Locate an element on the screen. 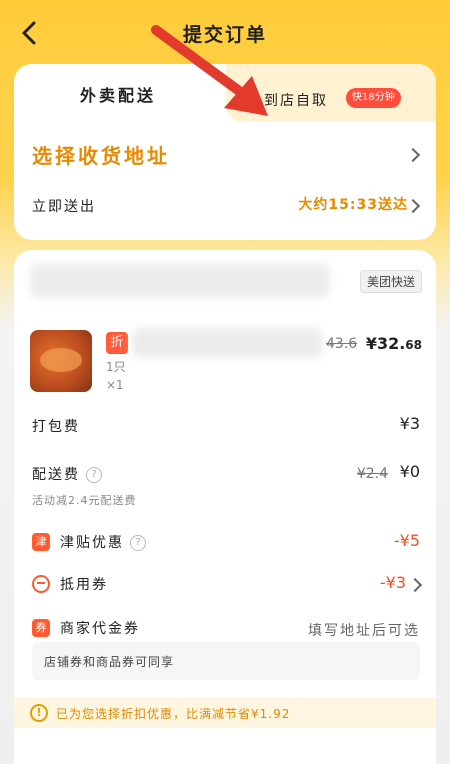  coupon-label: 抵用券 is located at coordinates (84, 584).